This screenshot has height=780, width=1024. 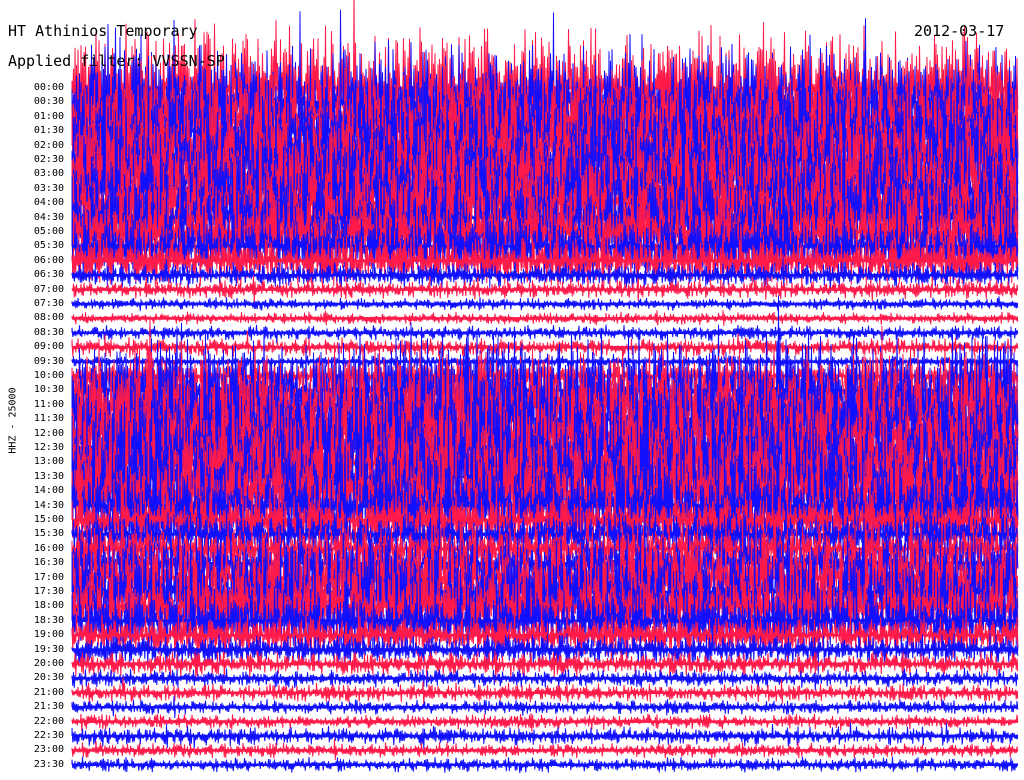 What do you see at coordinates (48, 375) in the screenshot?
I see `time-label: 10:00` at bounding box center [48, 375].